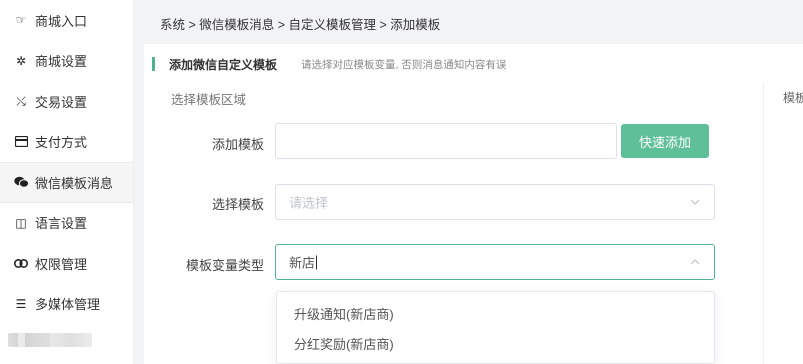 This screenshot has height=364, width=803. Describe the element at coordinates (300, 25) in the screenshot. I see `breadcrumb: 系统 > 微信模板消息 > 自定义模板管理 > 添加模板` at that location.